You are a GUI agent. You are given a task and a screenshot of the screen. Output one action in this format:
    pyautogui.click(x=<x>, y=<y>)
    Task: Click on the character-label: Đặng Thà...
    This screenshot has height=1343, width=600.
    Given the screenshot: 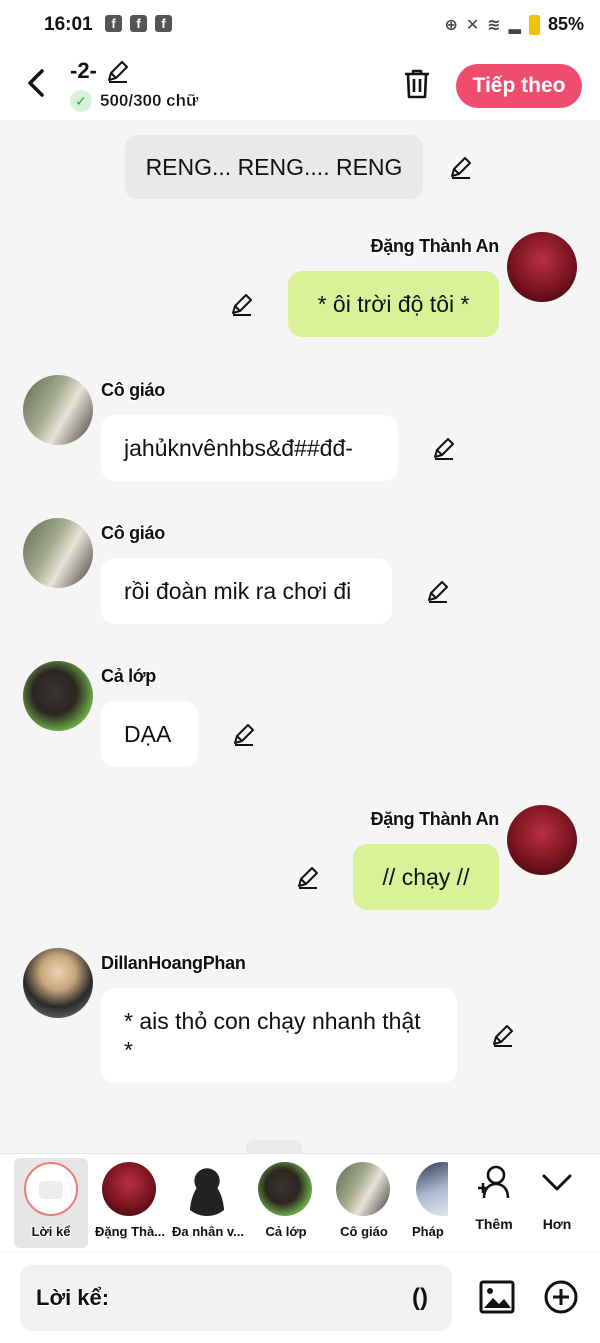 What is the action you would take?
    pyautogui.click(x=130, y=1231)
    